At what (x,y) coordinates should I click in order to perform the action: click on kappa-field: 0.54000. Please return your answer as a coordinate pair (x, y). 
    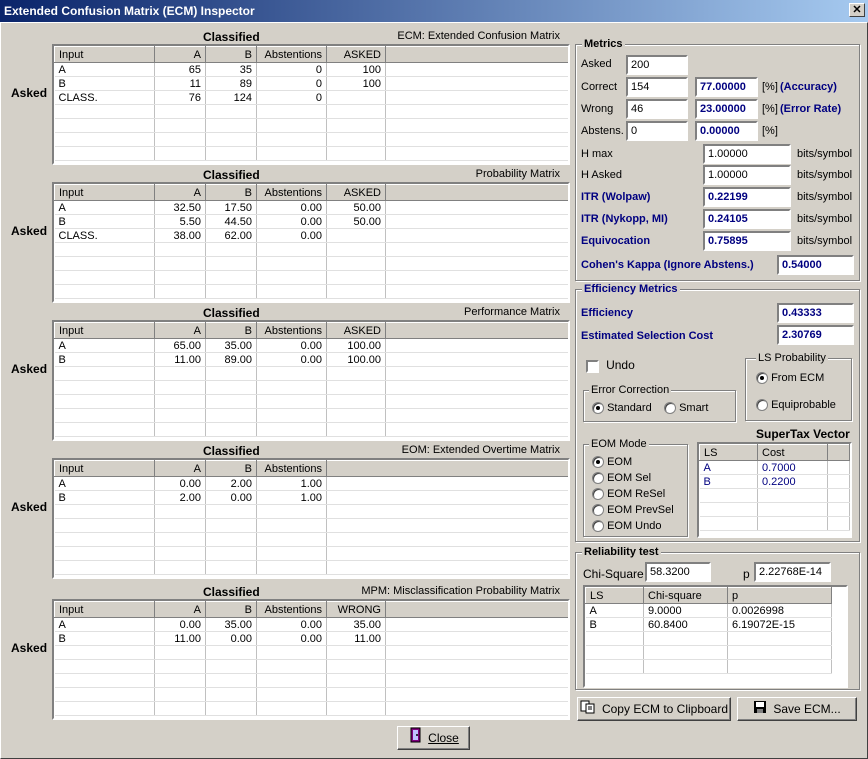
    Looking at the image, I should click on (815, 265).